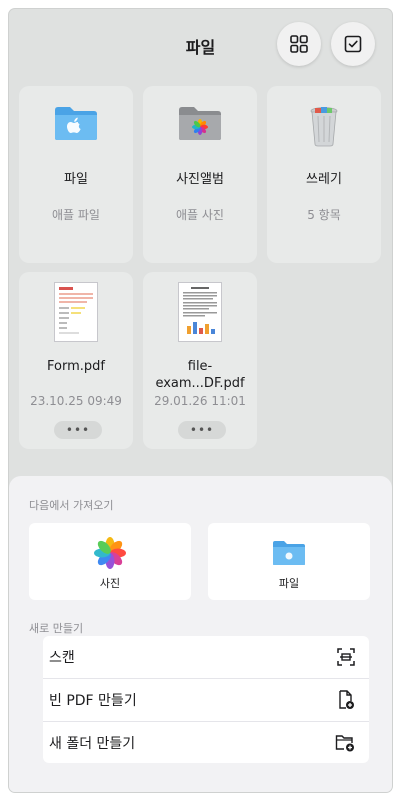 This screenshot has width=401, height=801. What do you see at coordinates (324, 215) in the screenshot?
I see `file-subtitle: 5 항목` at bounding box center [324, 215].